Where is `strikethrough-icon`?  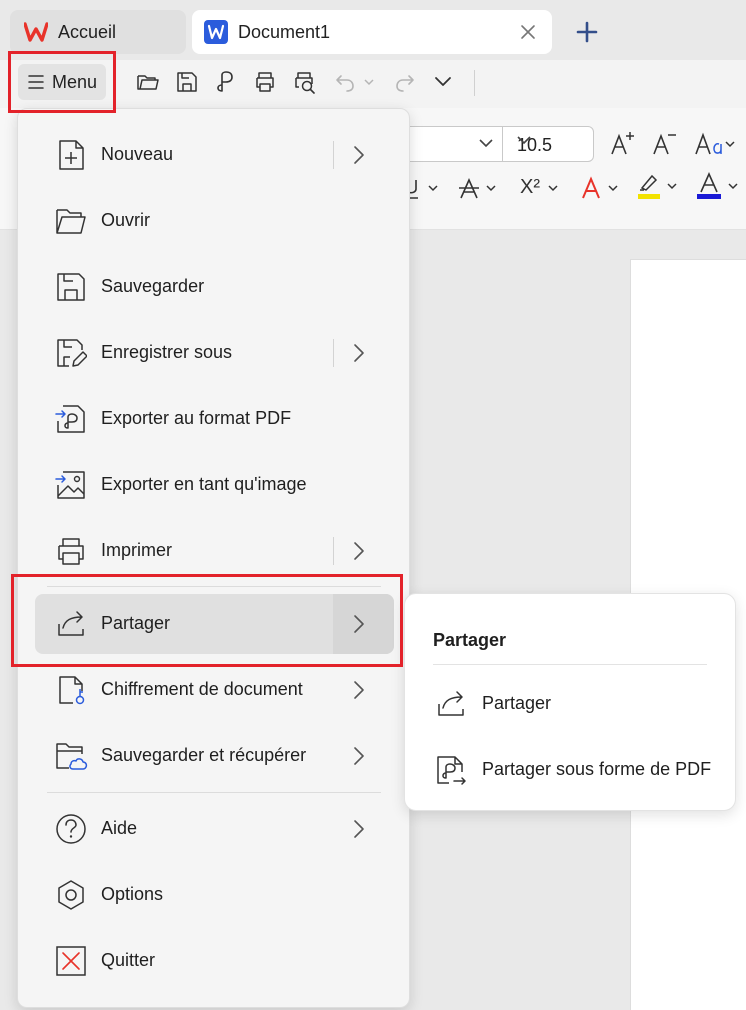
strikethrough-icon is located at coordinates (479, 188).